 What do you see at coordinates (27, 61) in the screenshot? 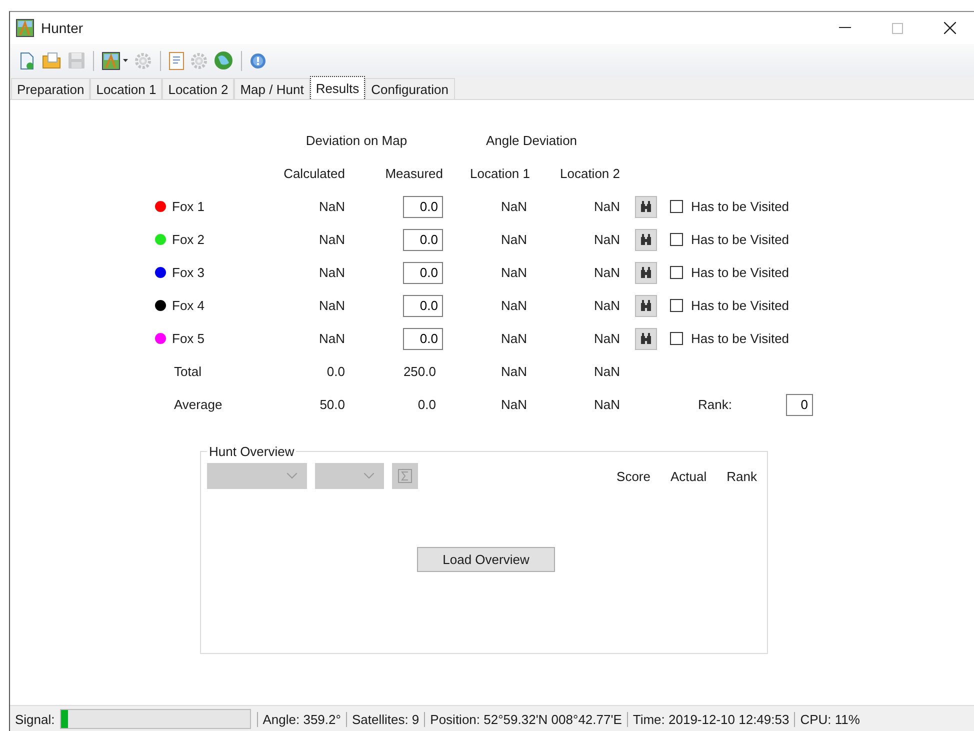
I see `new-document-icon` at bounding box center [27, 61].